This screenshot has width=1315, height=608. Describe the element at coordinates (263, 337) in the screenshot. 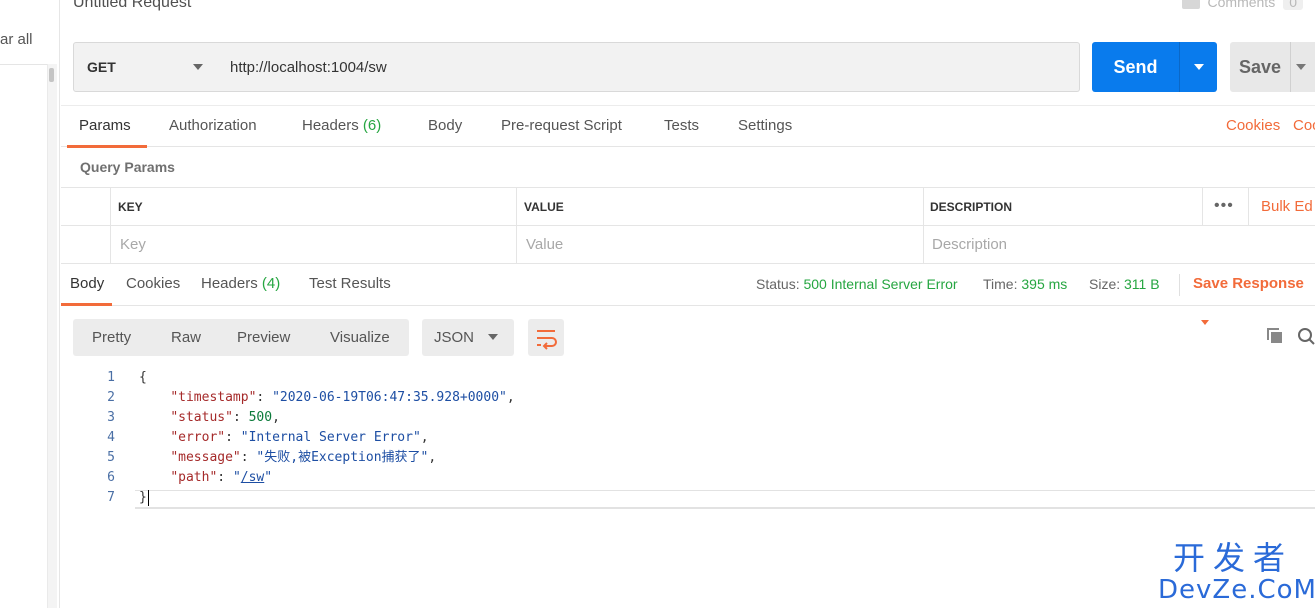

I see `preview-button: Preview` at that location.